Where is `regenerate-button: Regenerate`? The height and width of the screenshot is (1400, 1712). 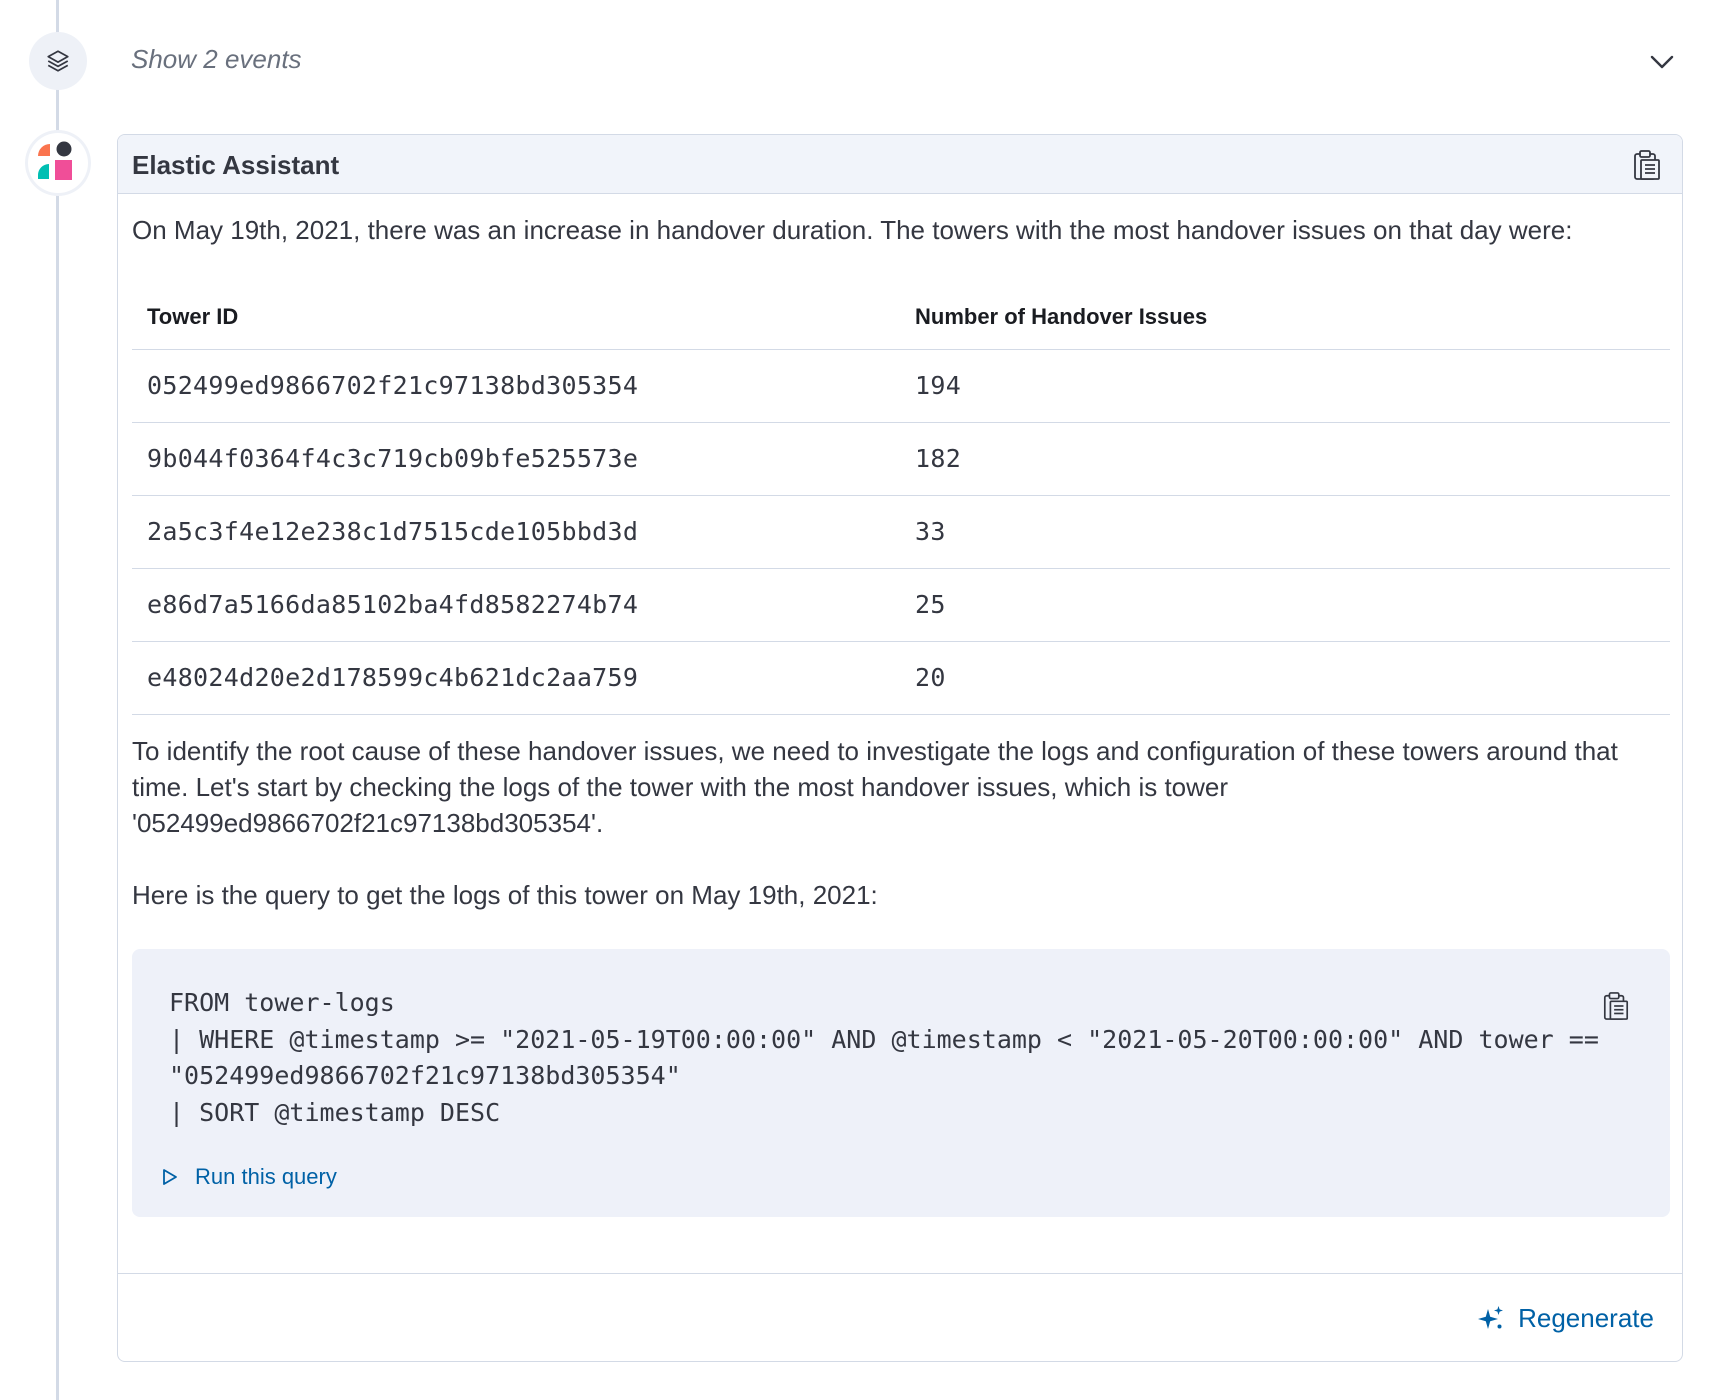 regenerate-button: Regenerate is located at coordinates (1566, 1318).